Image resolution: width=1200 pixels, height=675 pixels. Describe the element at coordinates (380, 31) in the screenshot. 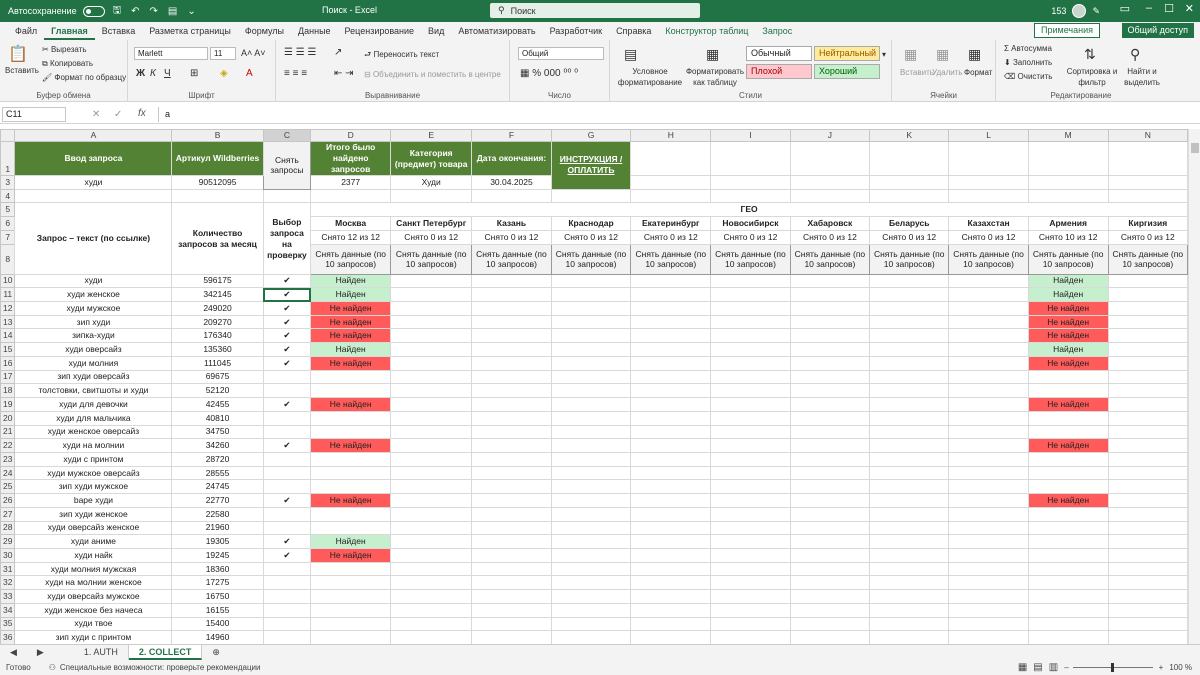

I see `tab-review: Рецензирование` at that location.